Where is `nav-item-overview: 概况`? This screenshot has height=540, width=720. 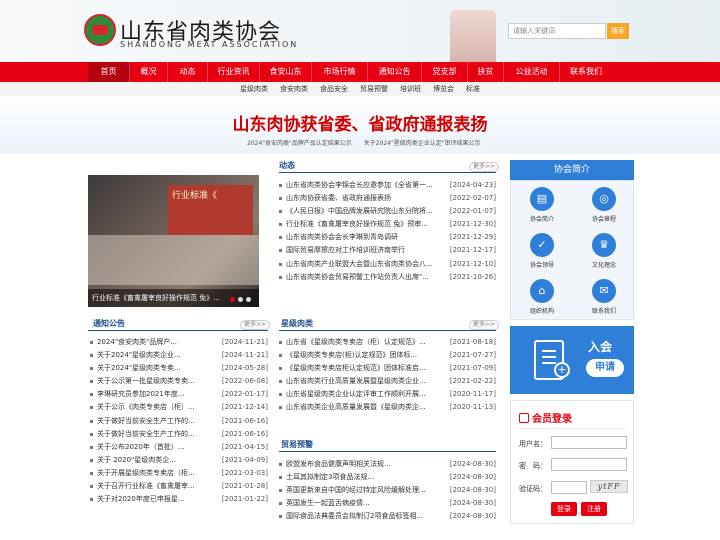 nav-item-overview: 概况 is located at coordinates (149, 72).